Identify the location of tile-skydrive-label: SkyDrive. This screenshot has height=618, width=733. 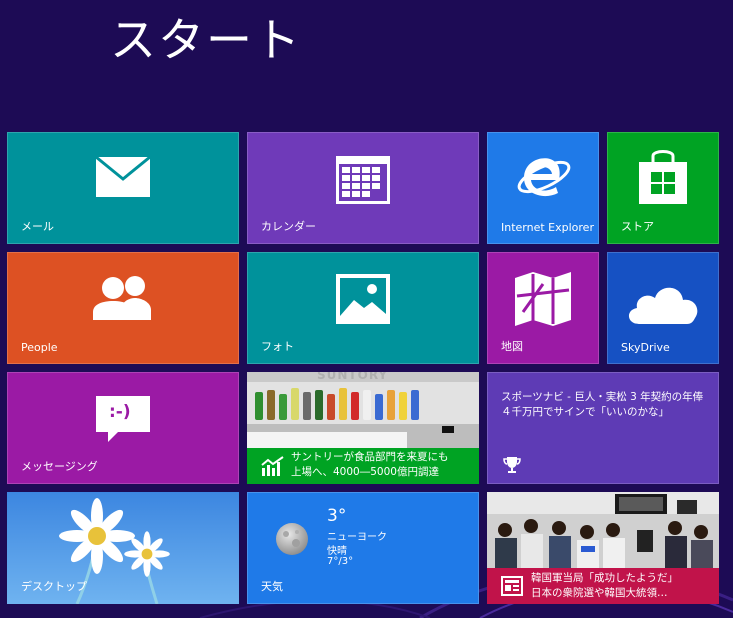
(645, 347).